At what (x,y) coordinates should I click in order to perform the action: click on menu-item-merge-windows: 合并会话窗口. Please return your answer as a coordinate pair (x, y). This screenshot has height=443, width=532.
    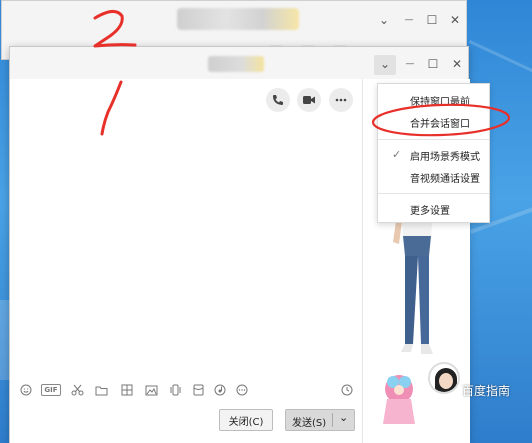
    Looking at the image, I should click on (440, 122).